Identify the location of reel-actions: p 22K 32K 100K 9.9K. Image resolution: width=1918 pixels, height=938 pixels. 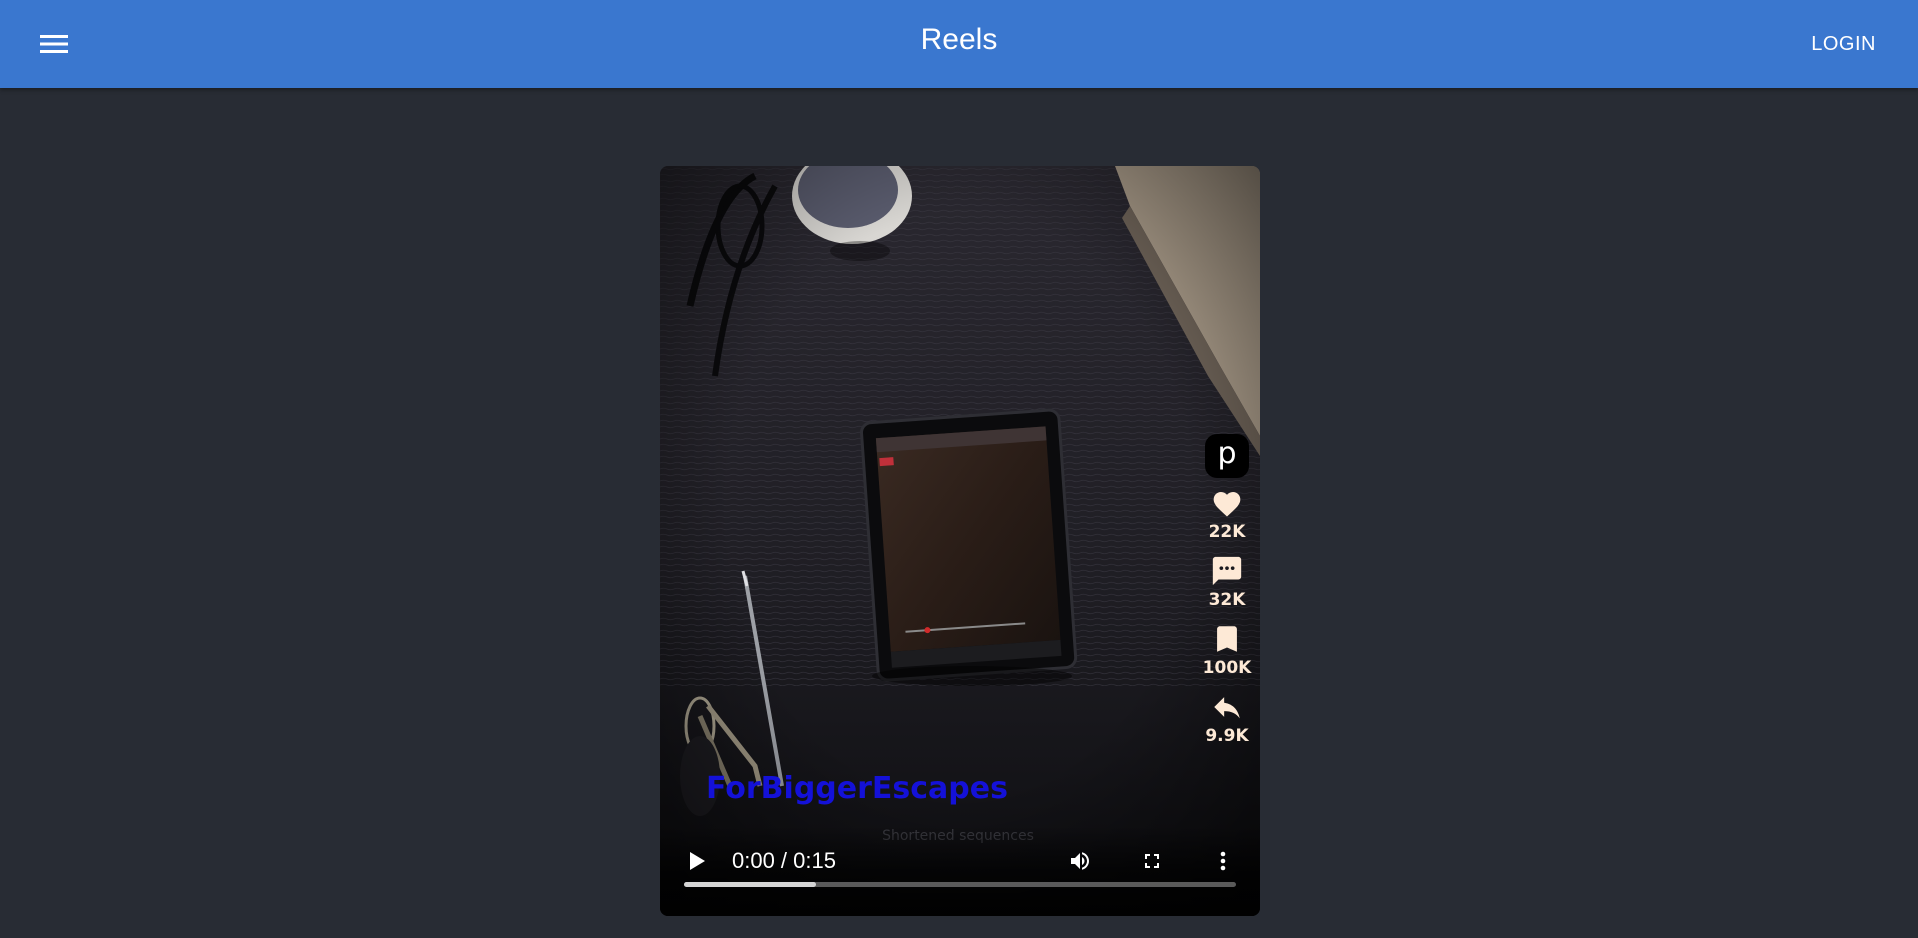
(1227, 590).